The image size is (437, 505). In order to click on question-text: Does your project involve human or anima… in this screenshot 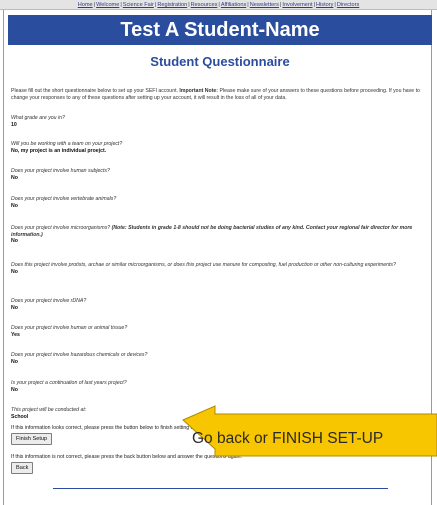, I will do `click(69, 328)`.